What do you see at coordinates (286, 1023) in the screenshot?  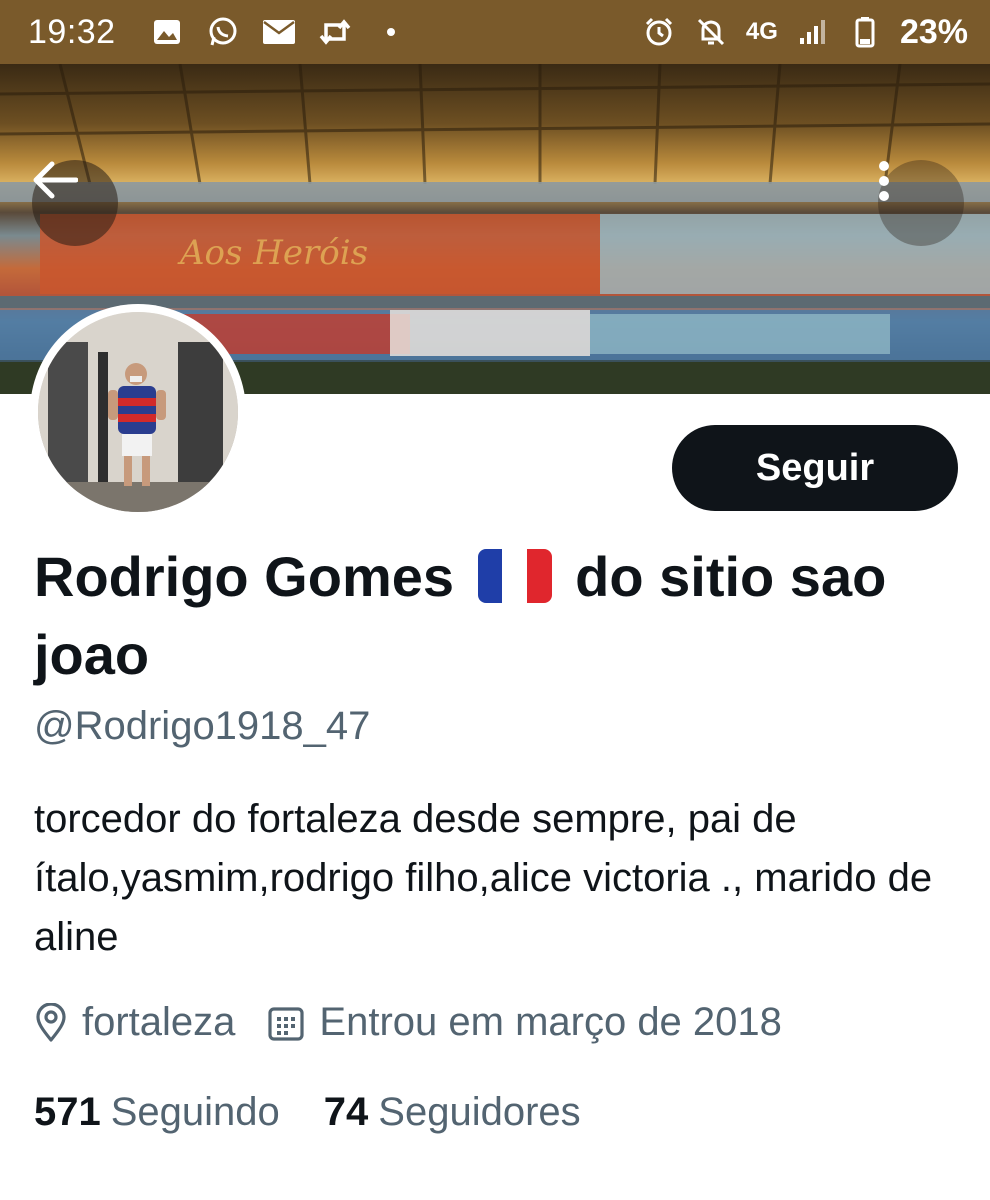 I see `calendar-icon` at bounding box center [286, 1023].